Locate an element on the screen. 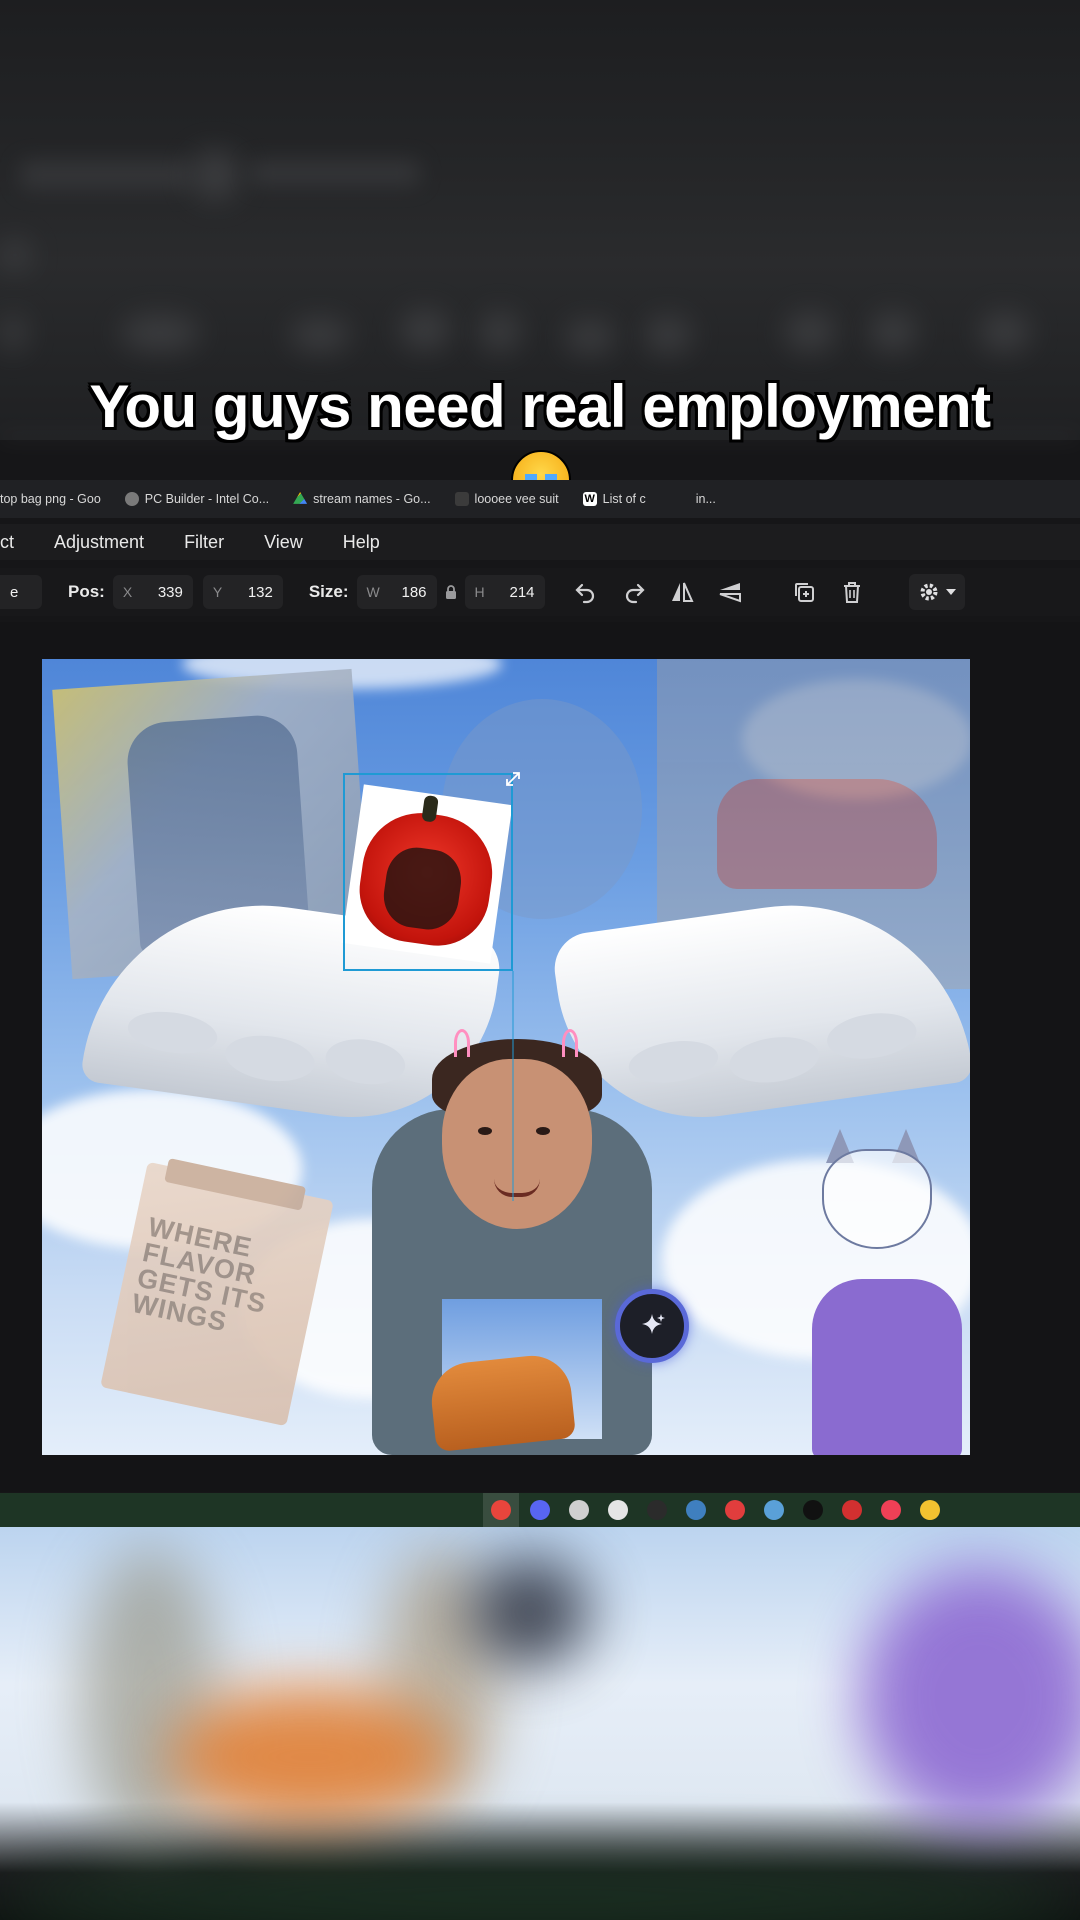  pos-label: Pos: is located at coordinates (86, 591).